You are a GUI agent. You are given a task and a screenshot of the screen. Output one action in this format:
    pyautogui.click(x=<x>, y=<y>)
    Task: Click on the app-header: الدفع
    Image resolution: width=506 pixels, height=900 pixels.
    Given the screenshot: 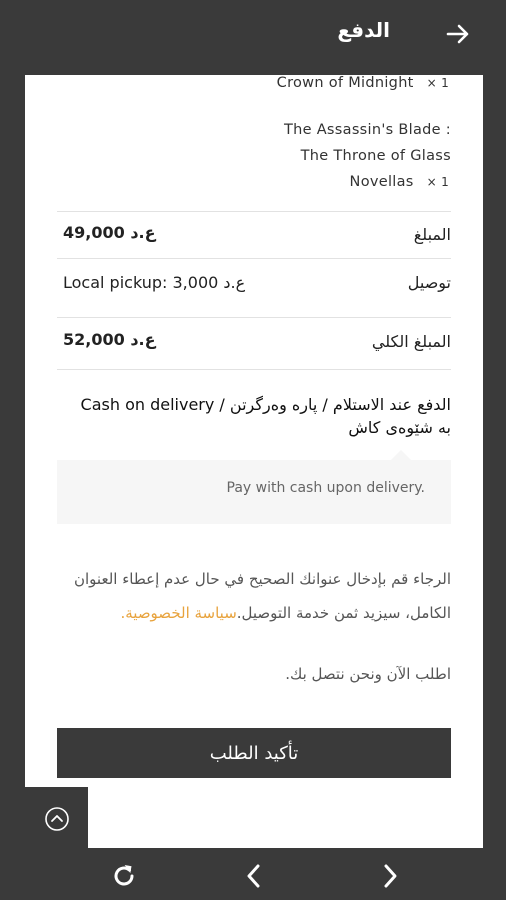 What is the action you would take?
    pyautogui.click(x=253, y=34)
    